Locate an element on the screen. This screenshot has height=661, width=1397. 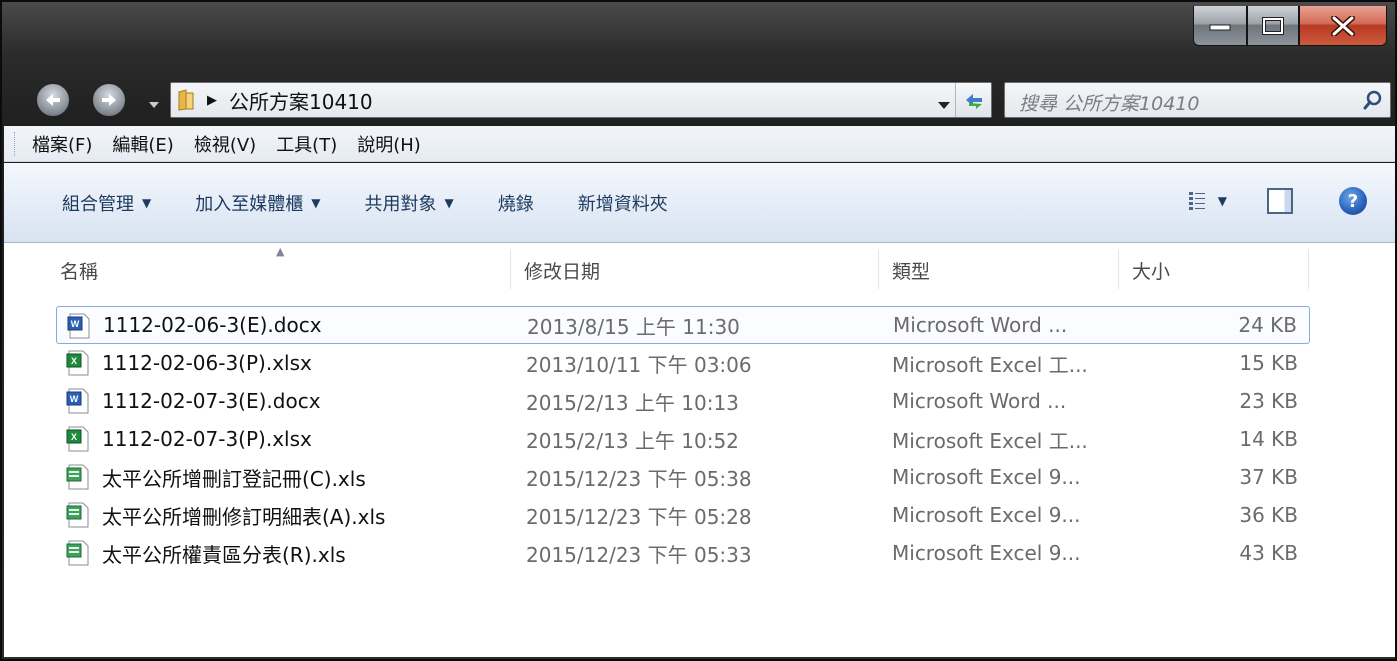
refresh-button is located at coordinates (973, 100).